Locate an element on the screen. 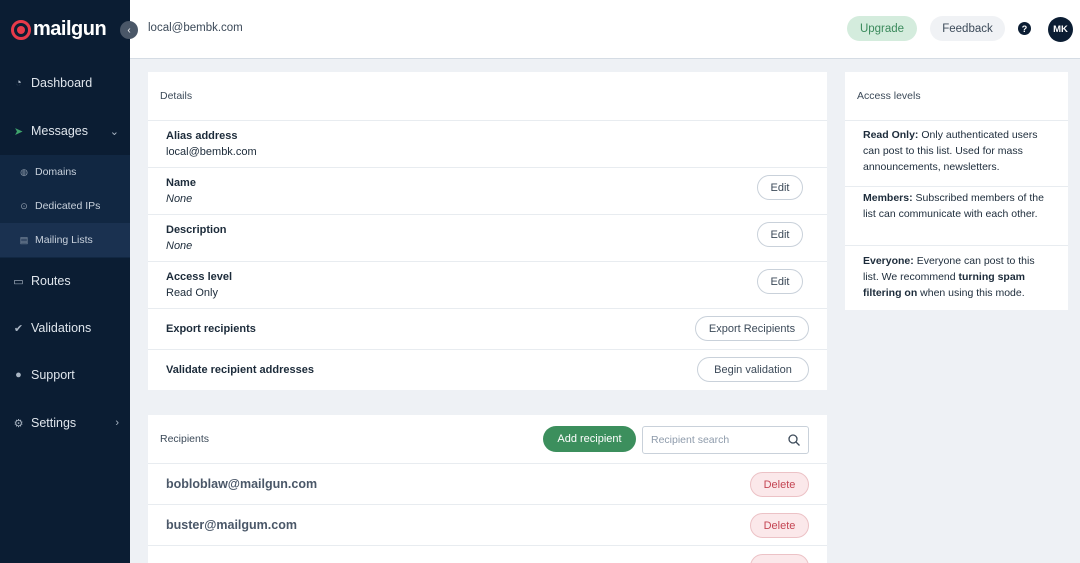  description-row: Description None Edit is located at coordinates (487, 238).